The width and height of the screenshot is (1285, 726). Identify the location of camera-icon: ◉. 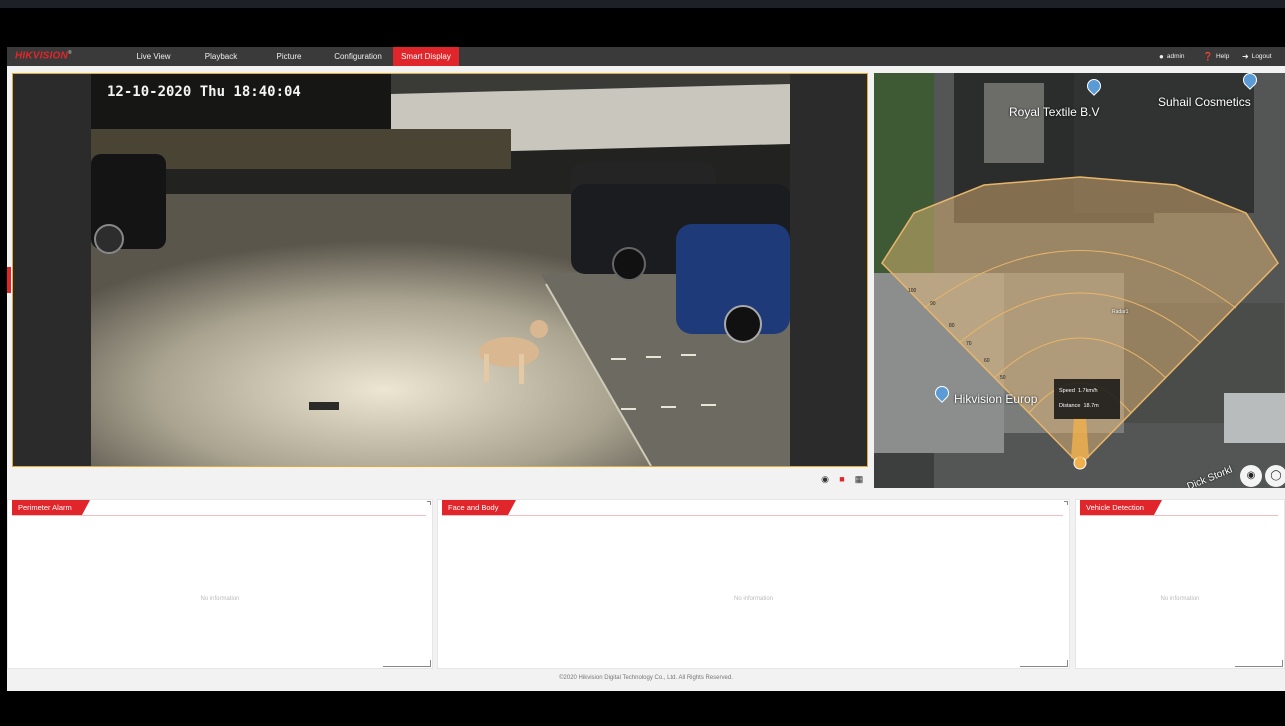
(825, 479).